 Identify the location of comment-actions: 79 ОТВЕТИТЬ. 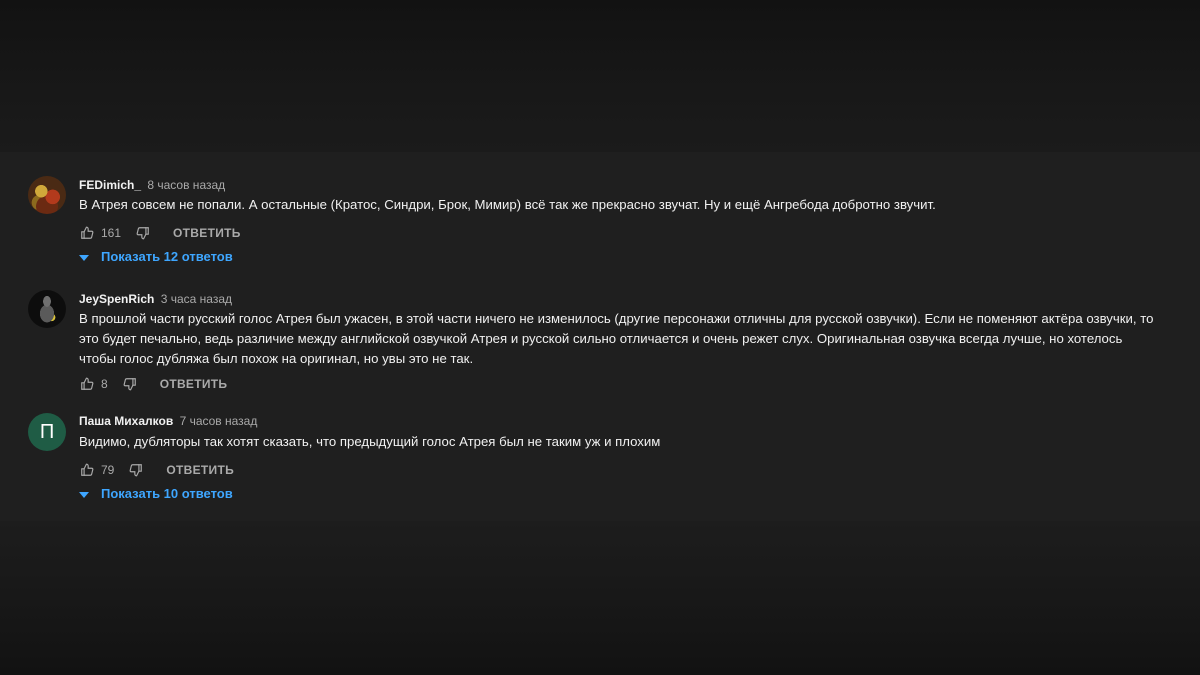
(156, 470).